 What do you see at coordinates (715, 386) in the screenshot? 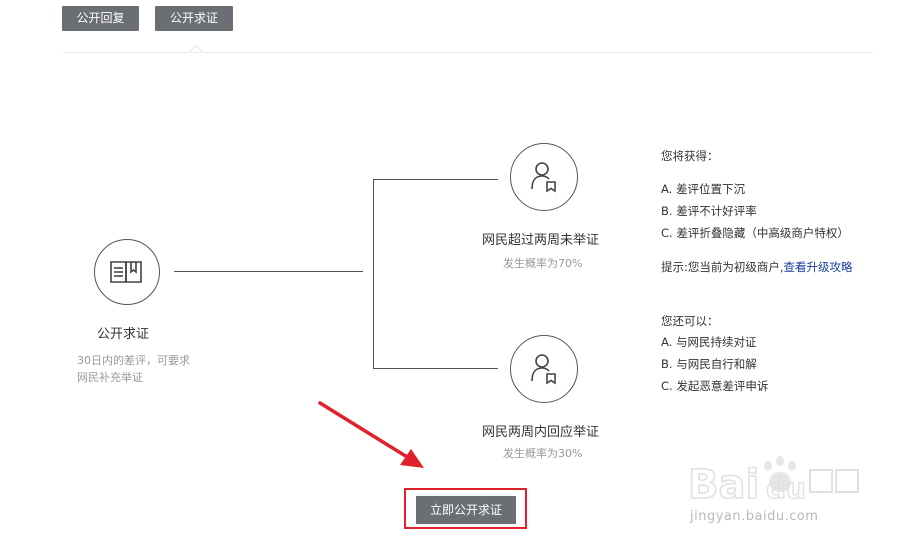
I see `also-item: C. 发起恶意差评申诉` at bounding box center [715, 386].